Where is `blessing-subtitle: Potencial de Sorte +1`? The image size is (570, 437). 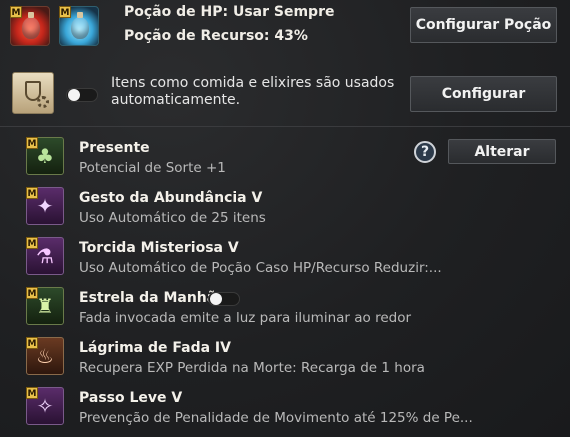
blessing-subtitle: Potencial de Sorte +1 is located at coordinates (152, 168).